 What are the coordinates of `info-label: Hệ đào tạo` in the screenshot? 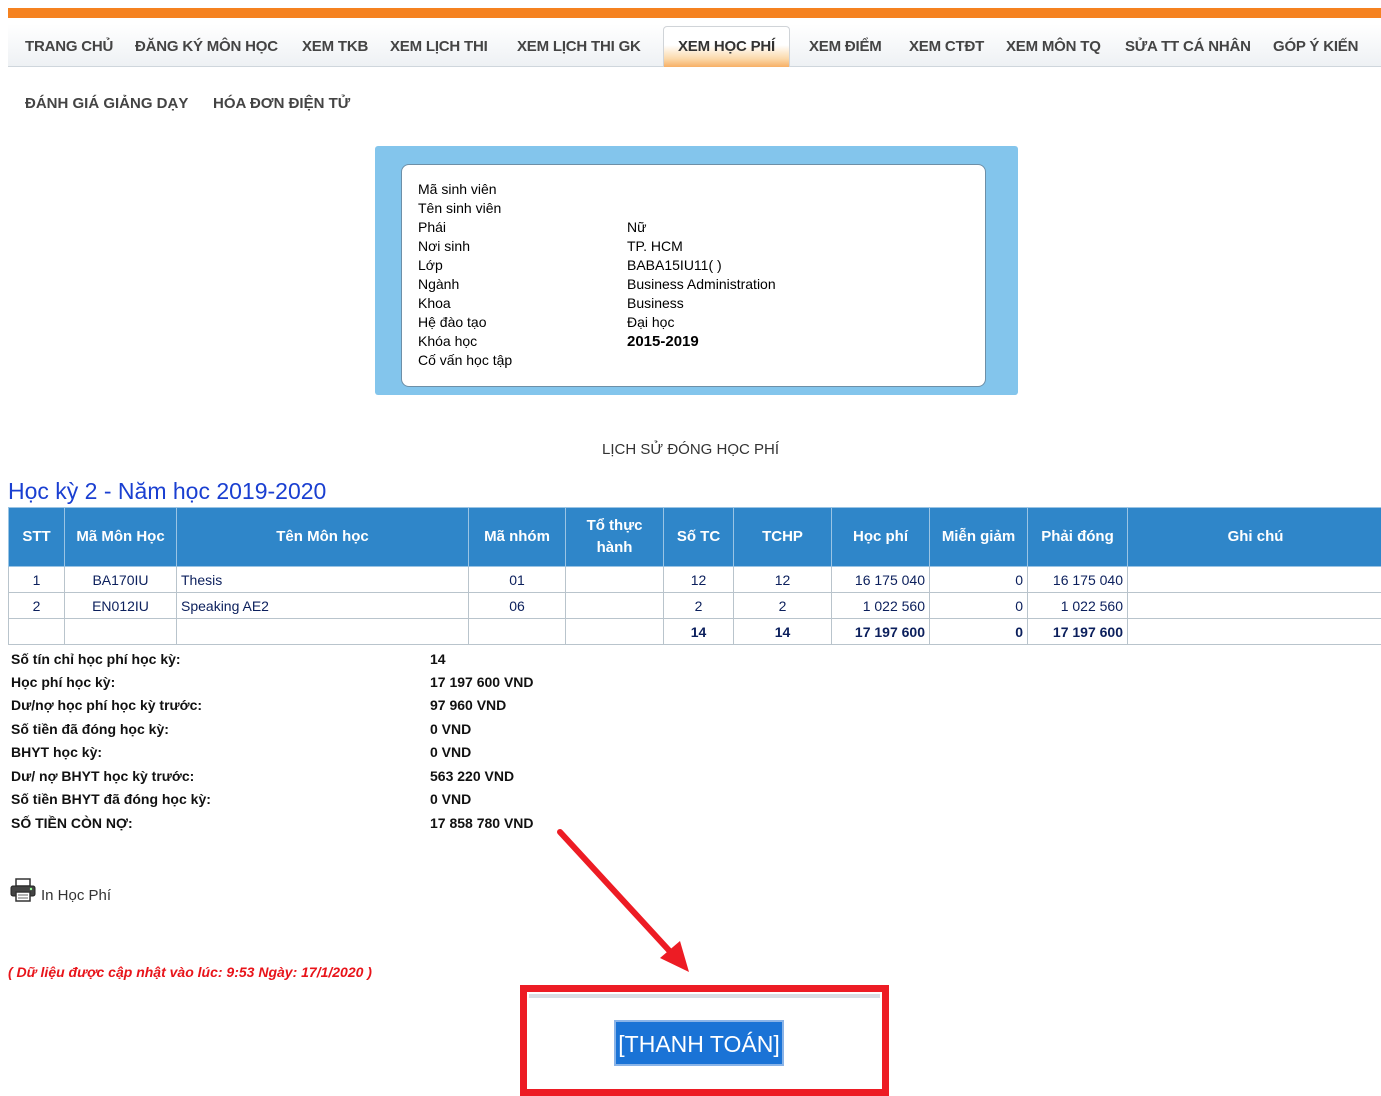 It's located at (452, 322).